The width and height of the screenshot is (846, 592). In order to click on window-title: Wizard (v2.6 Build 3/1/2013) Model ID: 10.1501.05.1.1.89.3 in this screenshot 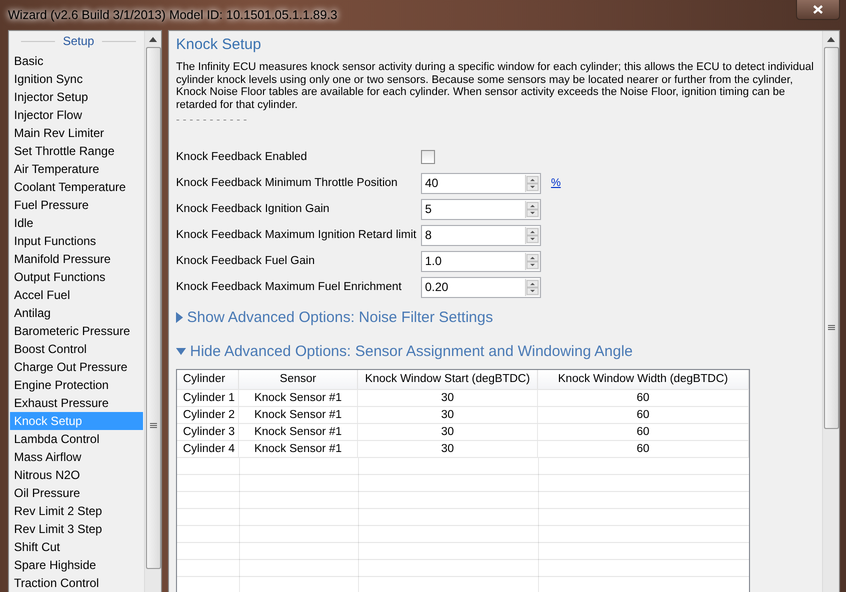, I will do `click(173, 15)`.